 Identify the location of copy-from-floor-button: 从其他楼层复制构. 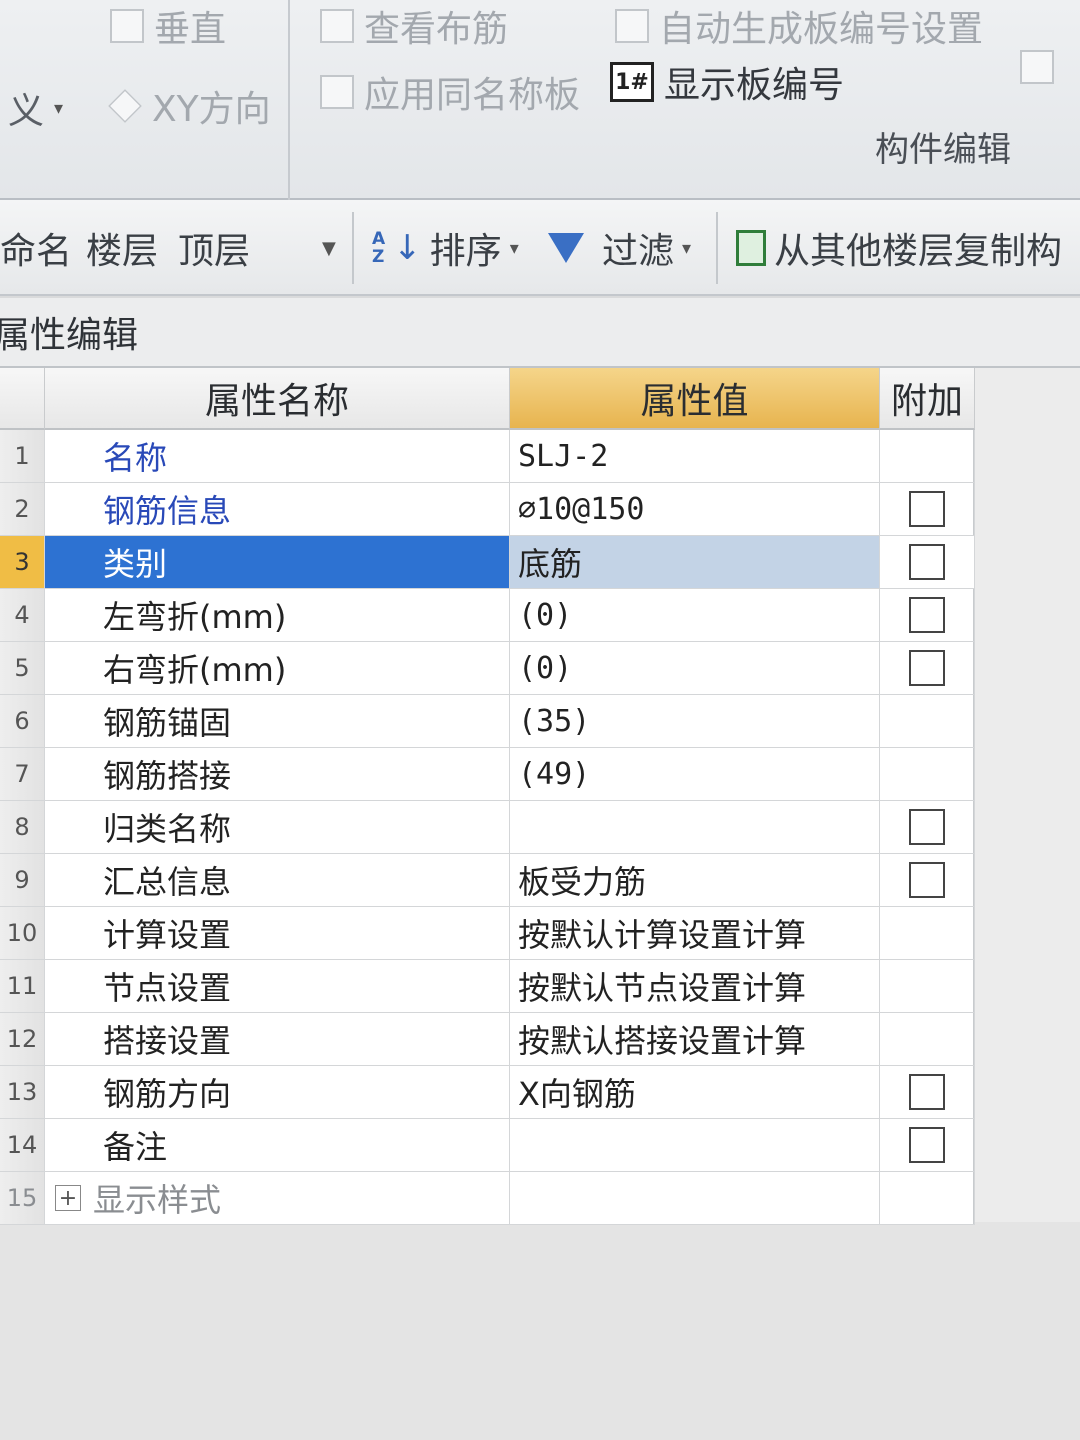
(899, 248).